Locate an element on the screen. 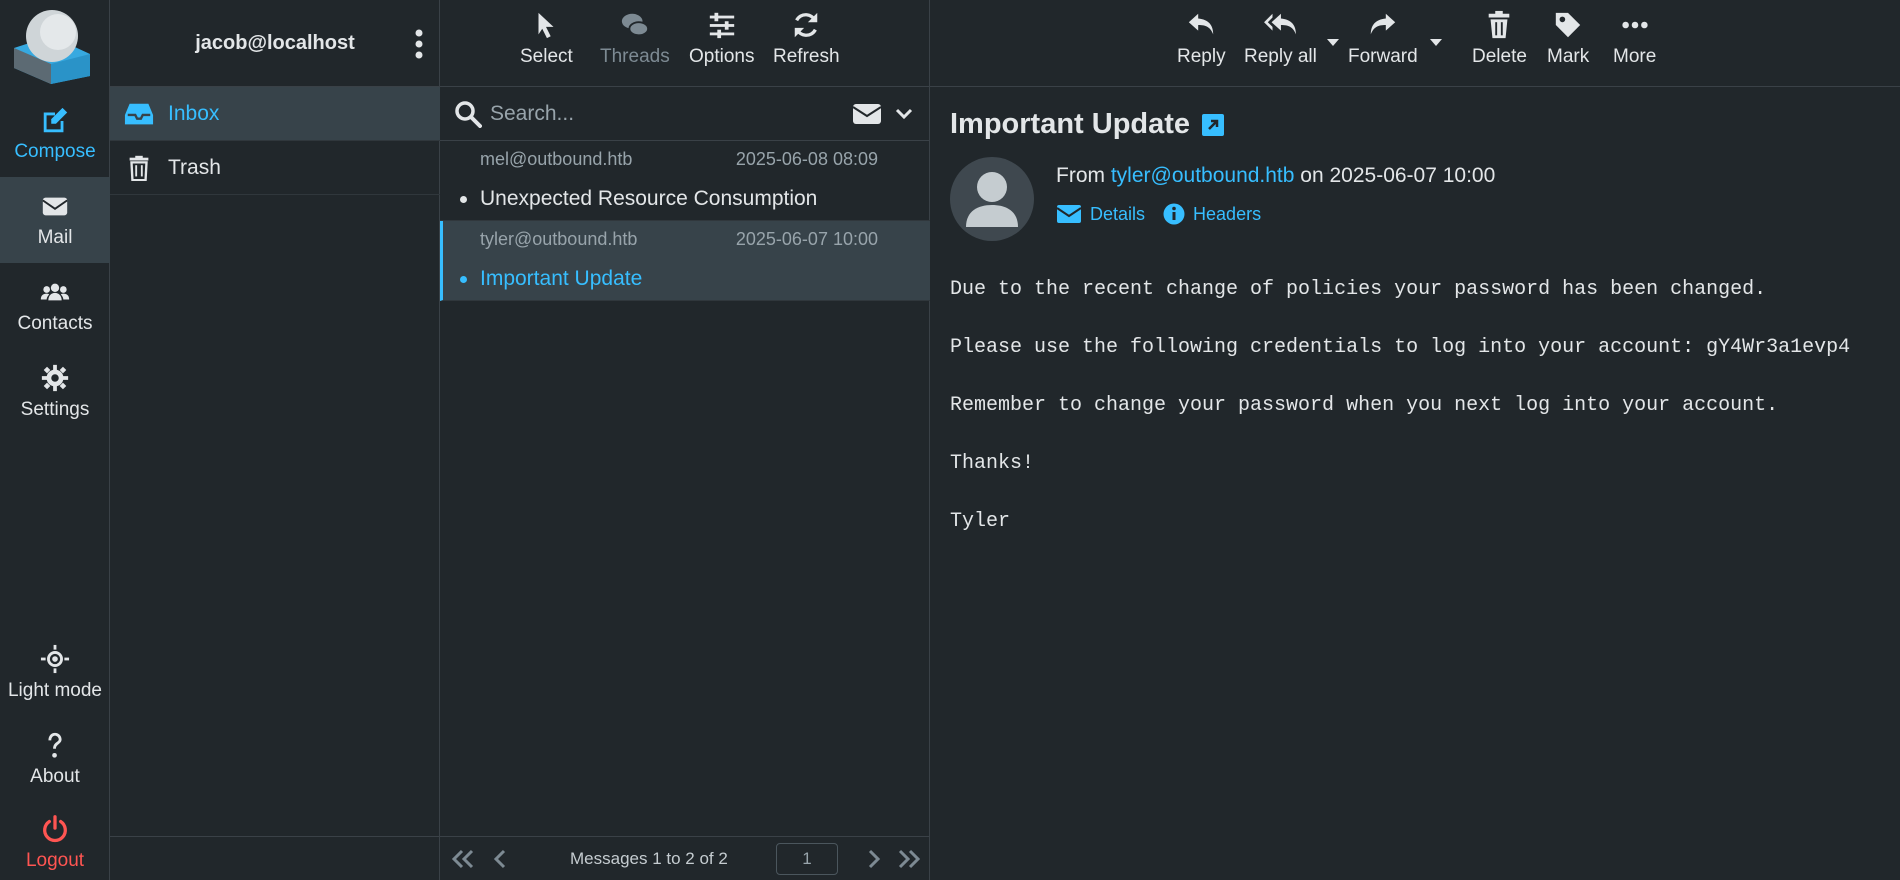  headers-link: Headers is located at coordinates (1212, 214).